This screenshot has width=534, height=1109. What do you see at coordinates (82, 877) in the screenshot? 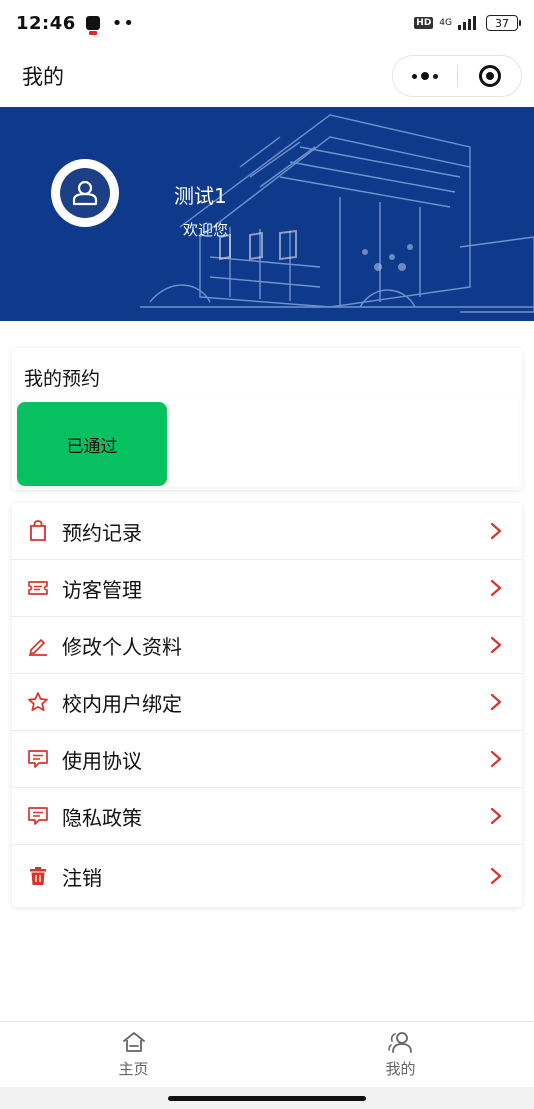
I see `menu-item-label: 注销` at bounding box center [82, 877].